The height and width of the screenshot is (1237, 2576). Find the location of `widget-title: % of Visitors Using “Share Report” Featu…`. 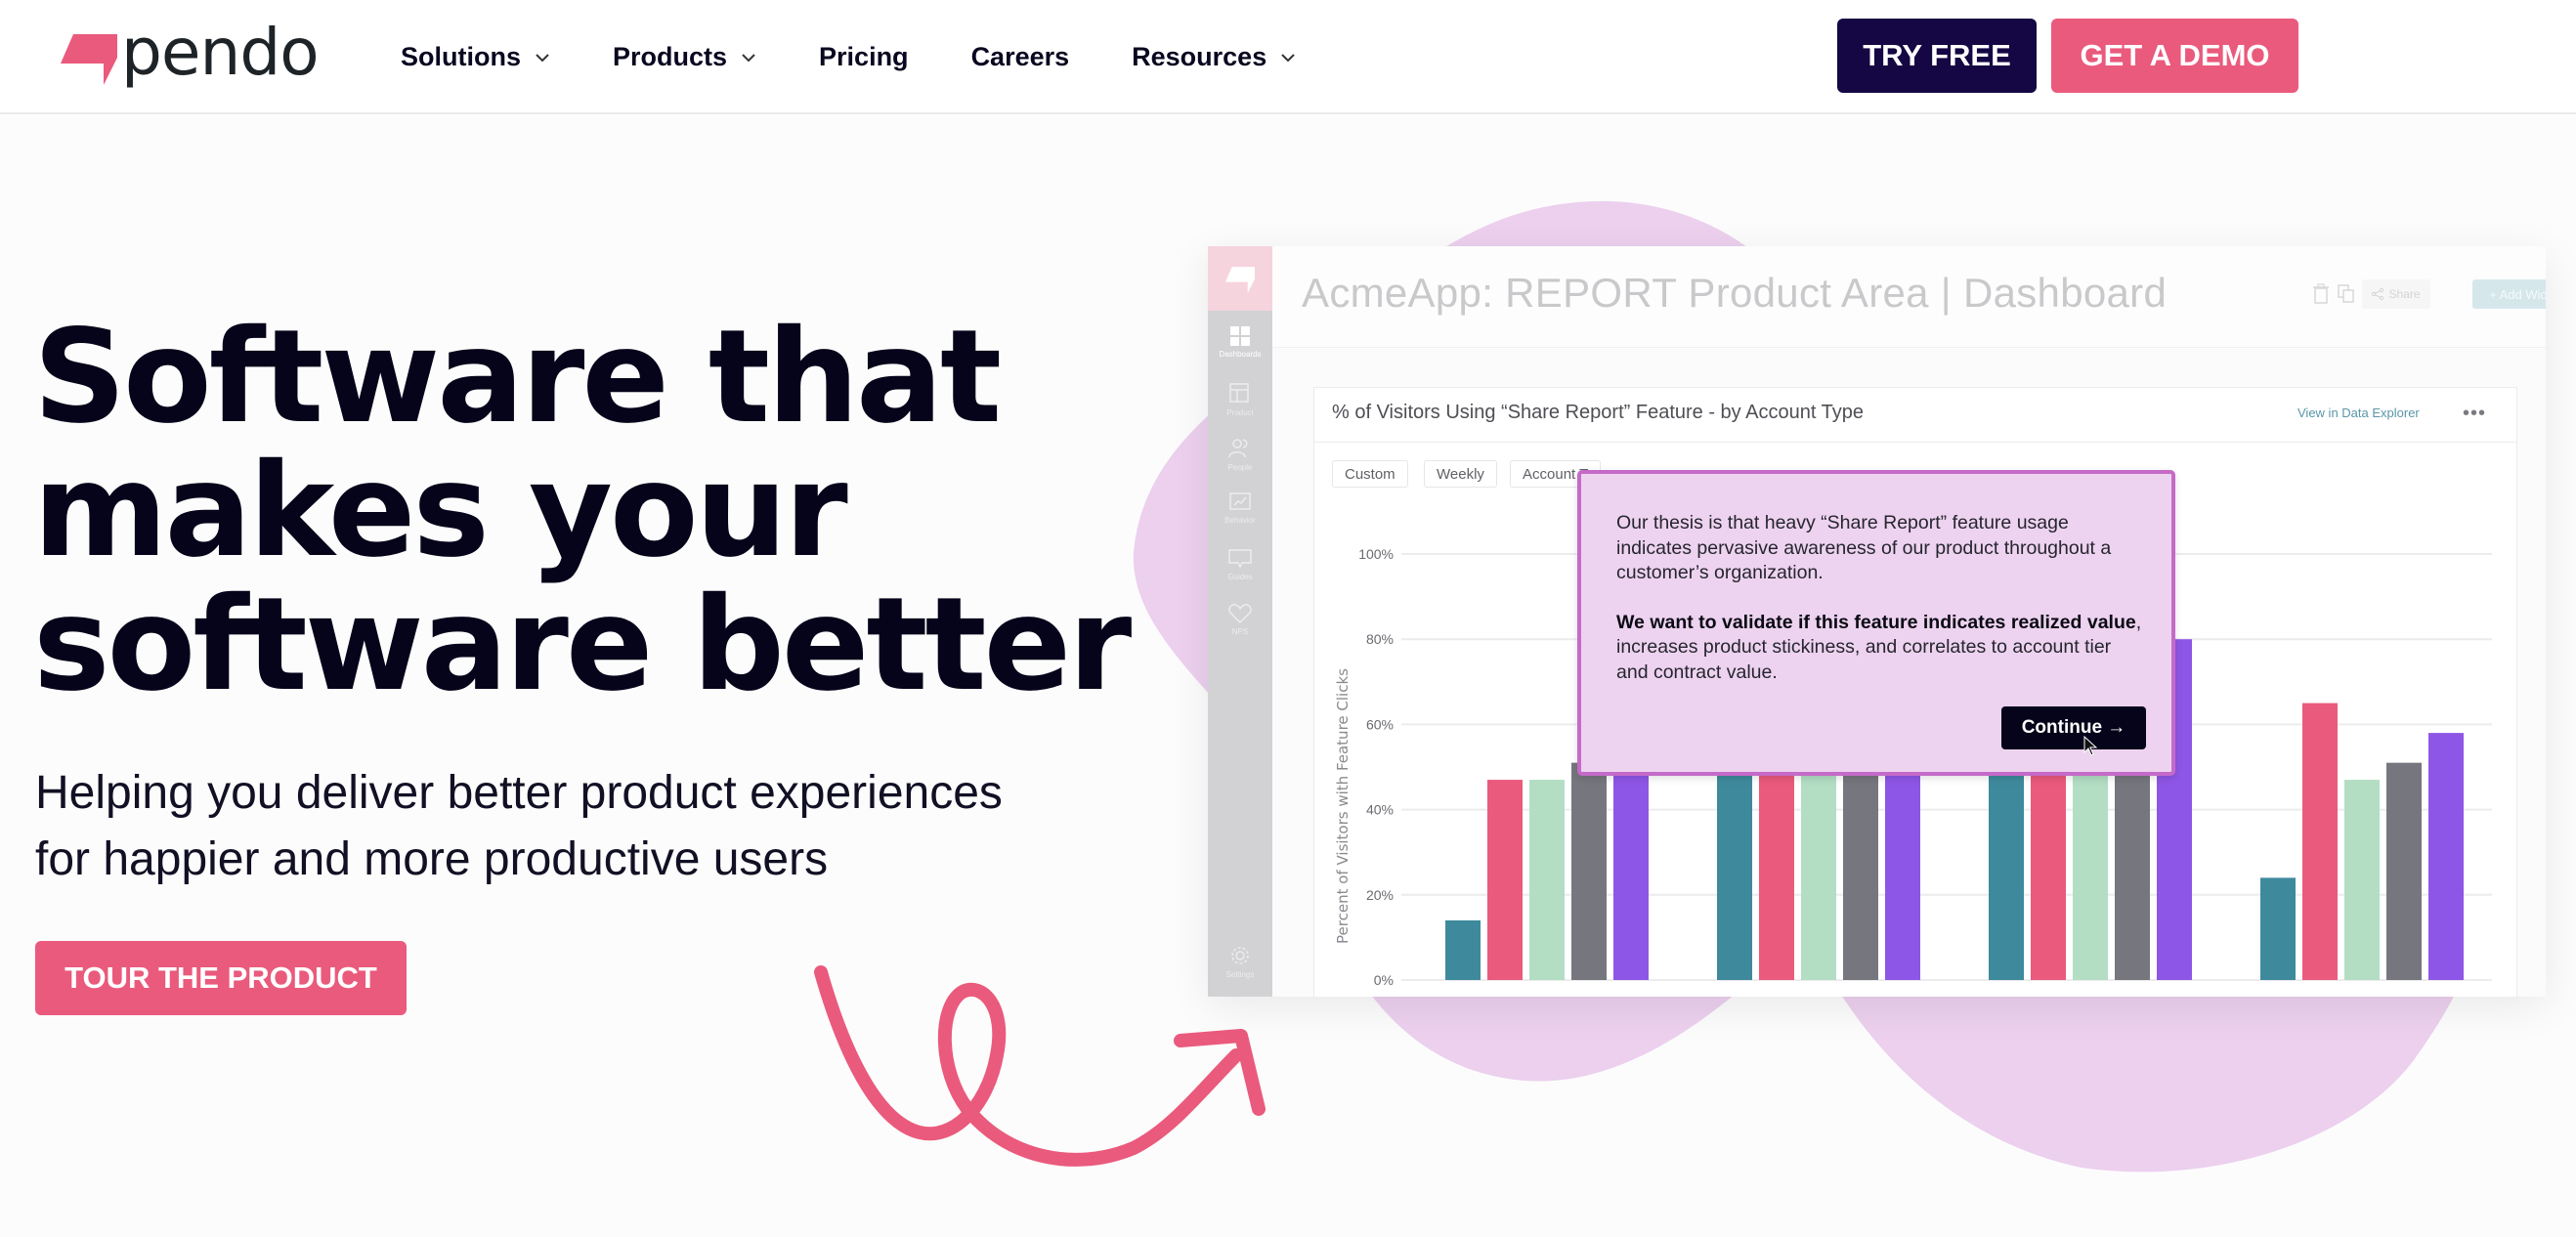

widget-title: % of Visitors Using “Share Report” Featu… is located at coordinates (1598, 412).